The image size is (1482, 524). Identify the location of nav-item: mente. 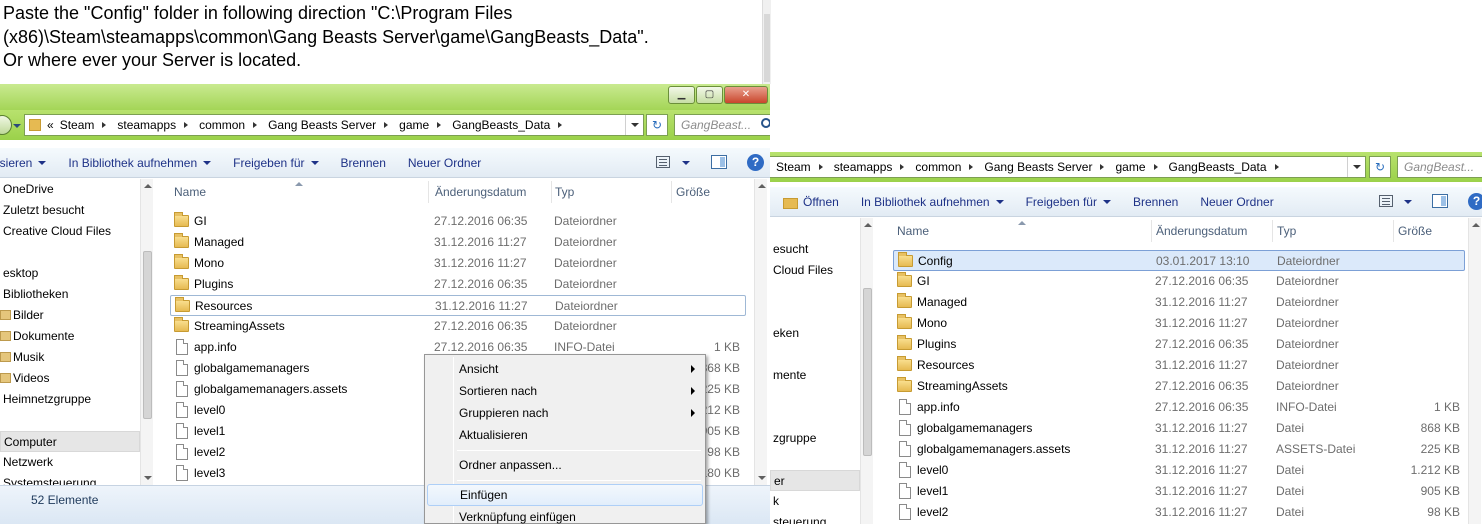
(815, 375).